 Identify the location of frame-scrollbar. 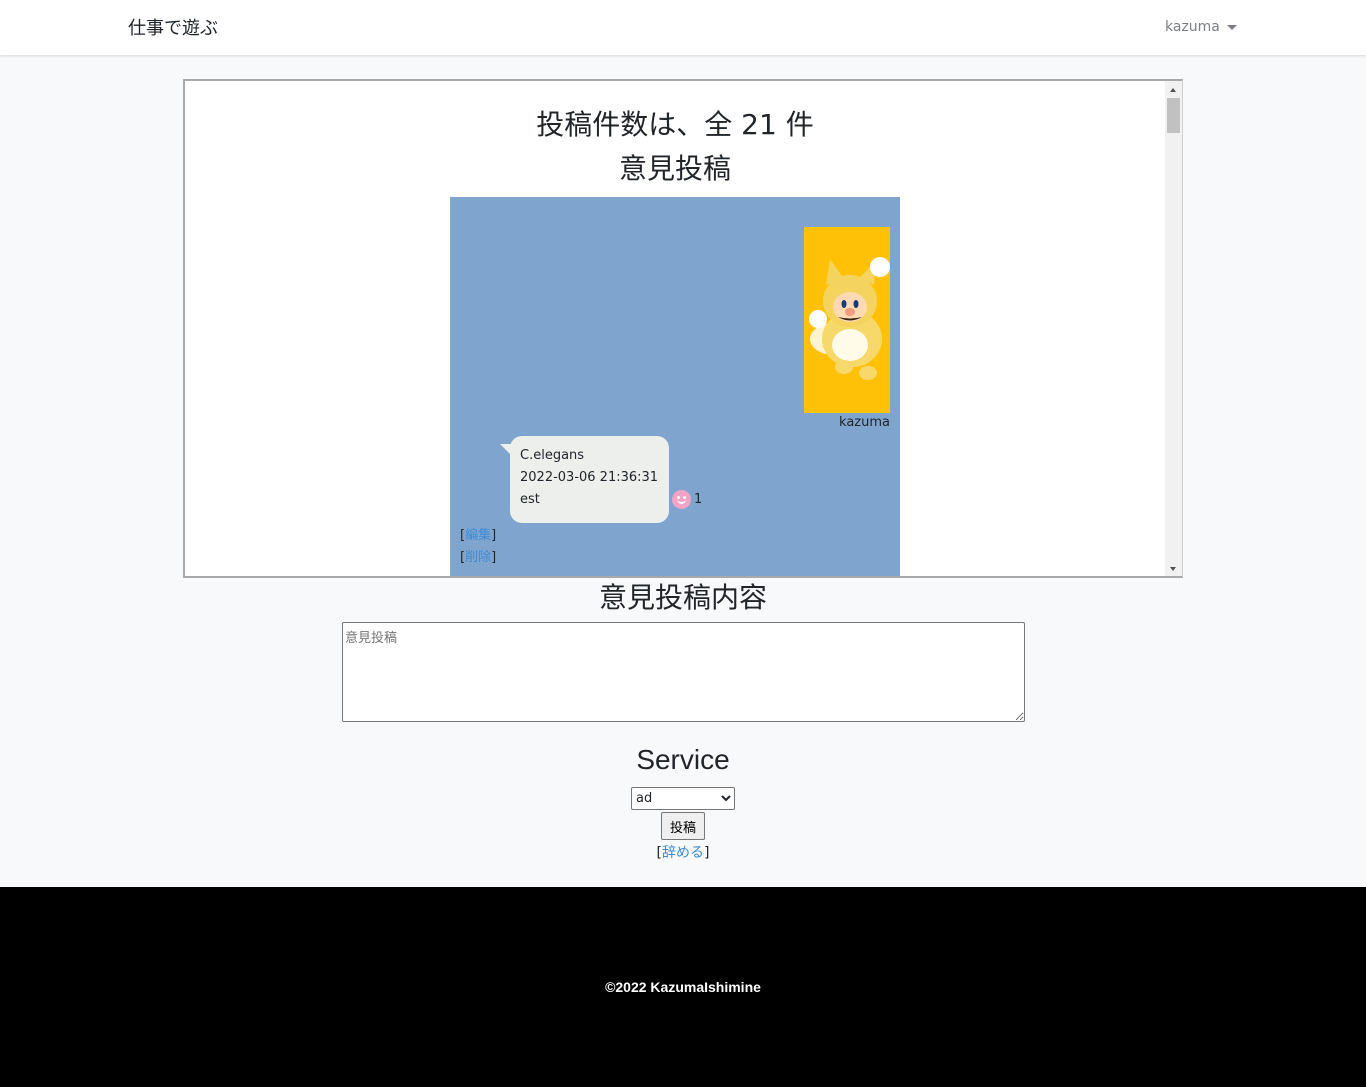
(1173, 328).